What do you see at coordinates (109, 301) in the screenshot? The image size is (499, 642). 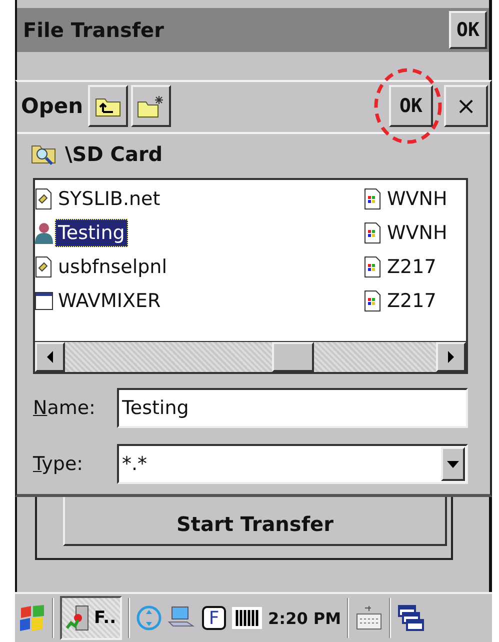 I see `file-item: WAVMIXER` at bounding box center [109, 301].